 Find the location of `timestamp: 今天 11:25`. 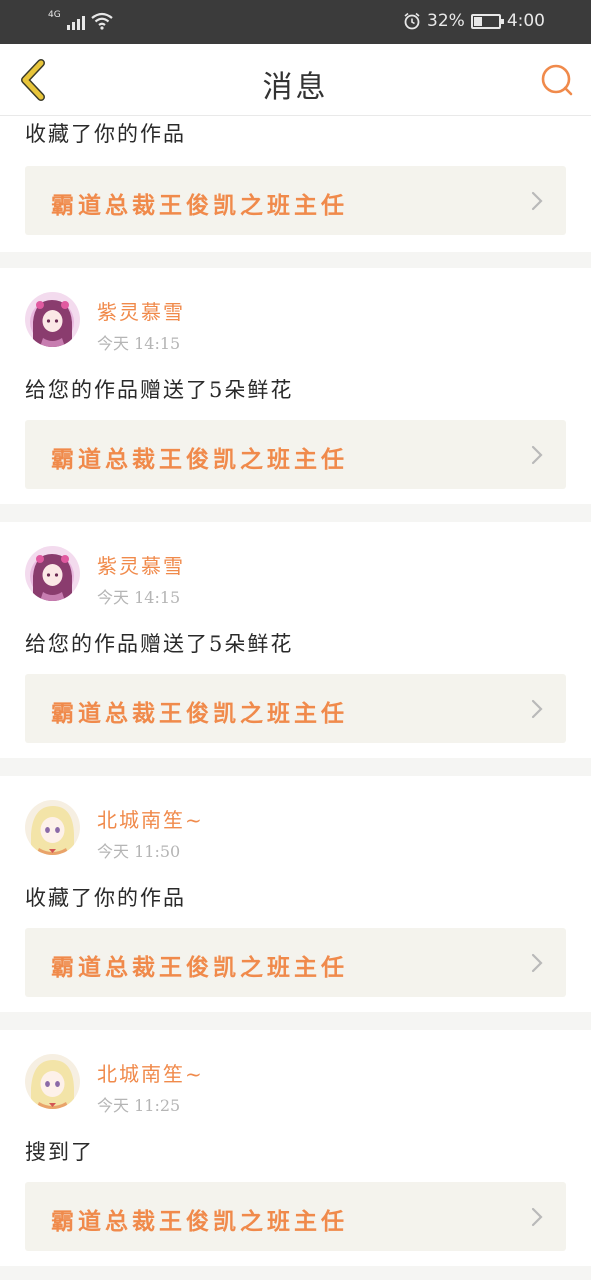

timestamp: 今天 11:25 is located at coordinates (139, 1105).